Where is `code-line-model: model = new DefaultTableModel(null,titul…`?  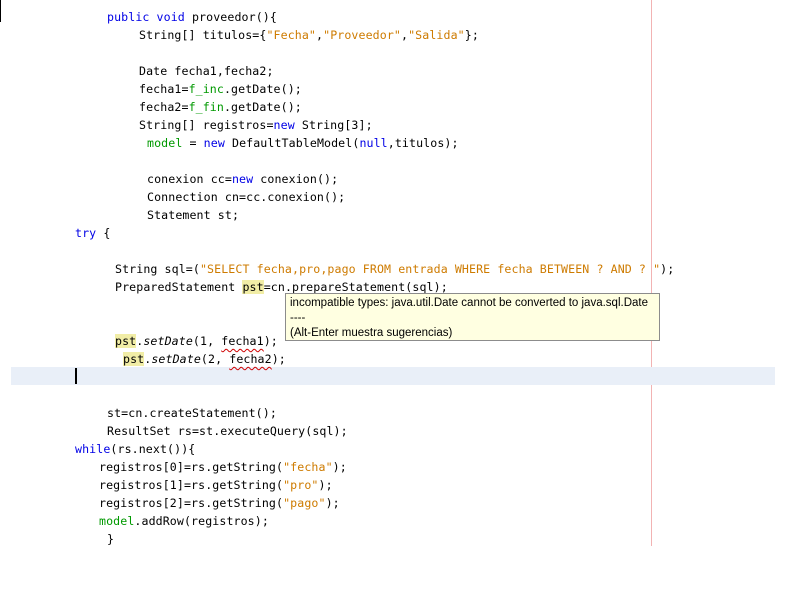 code-line-model: model = new DefaultTableModel(null,titul… is located at coordinates (303, 143).